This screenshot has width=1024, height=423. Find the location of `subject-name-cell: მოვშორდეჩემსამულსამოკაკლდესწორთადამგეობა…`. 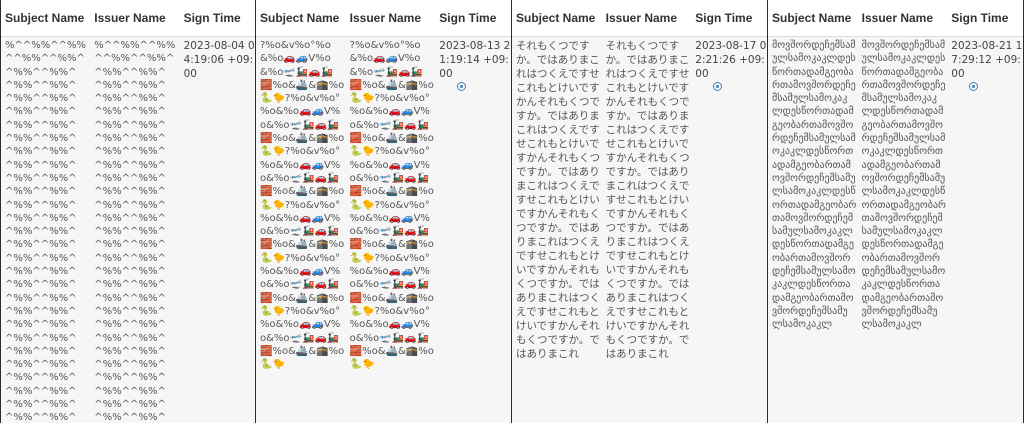

subject-name-cell: მოვშორდეჩემსამულსამოკაკლდესწორთადამგეობა… is located at coordinates (814, 185).